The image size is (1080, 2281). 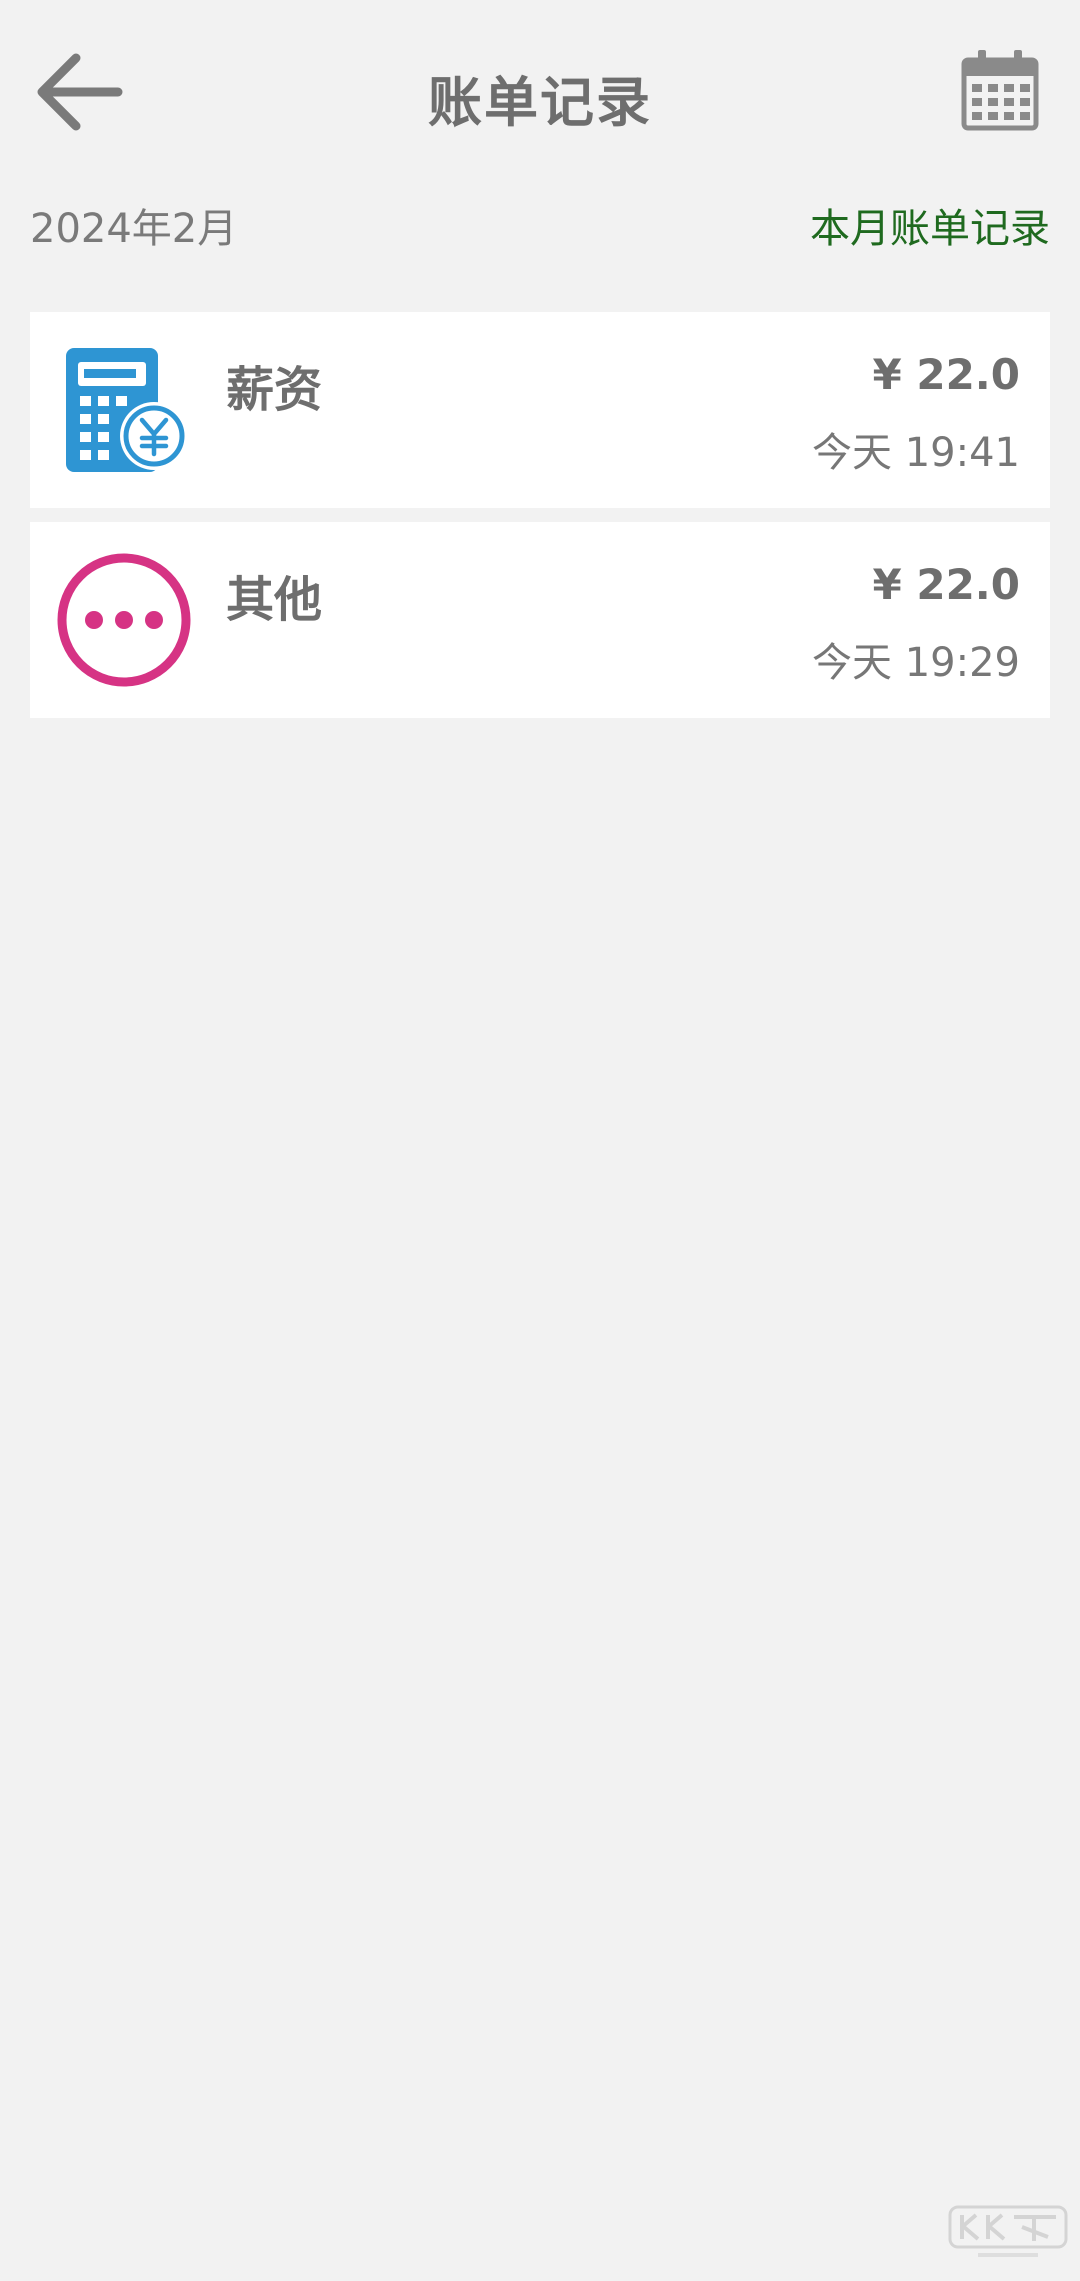 What do you see at coordinates (916, 453) in the screenshot?
I see `record-time: 今天 19:41` at bounding box center [916, 453].